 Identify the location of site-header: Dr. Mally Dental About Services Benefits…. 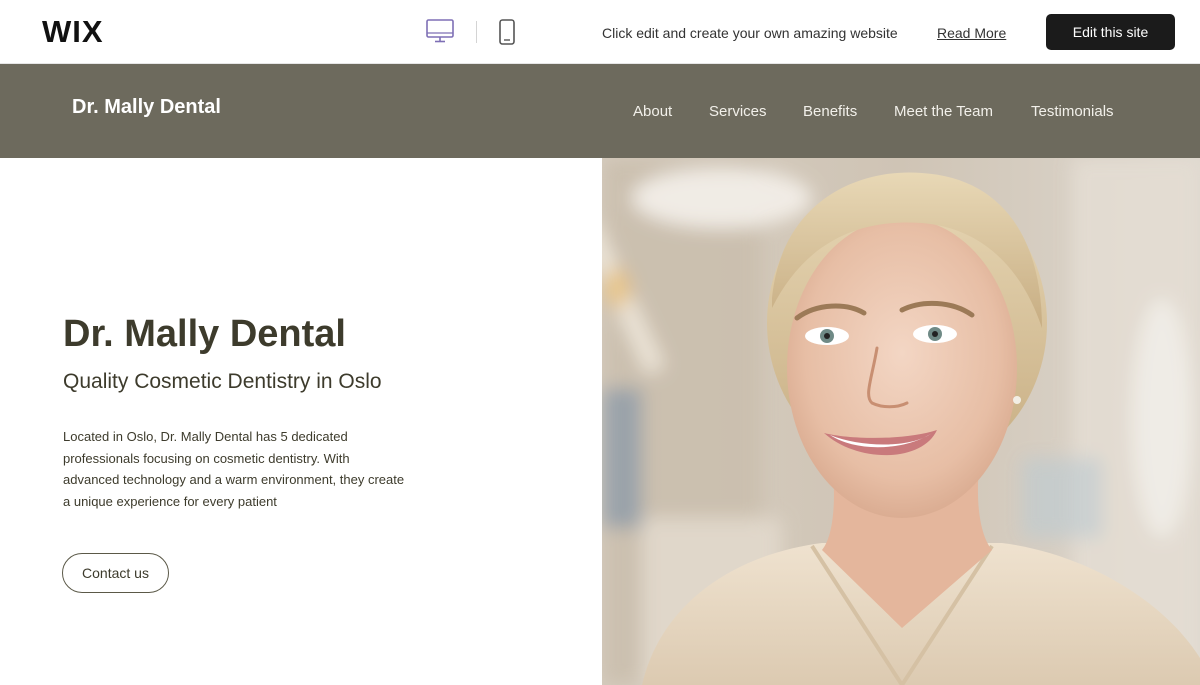
(600, 111).